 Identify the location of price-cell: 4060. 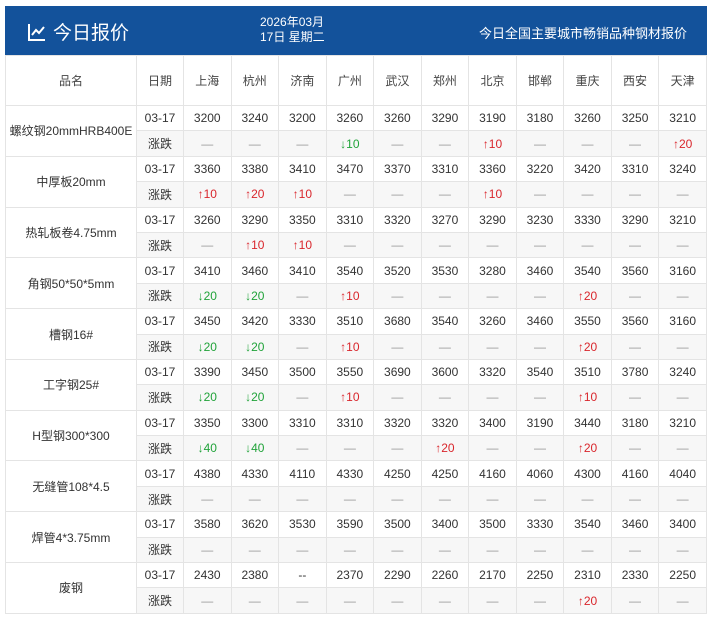
(540, 473).